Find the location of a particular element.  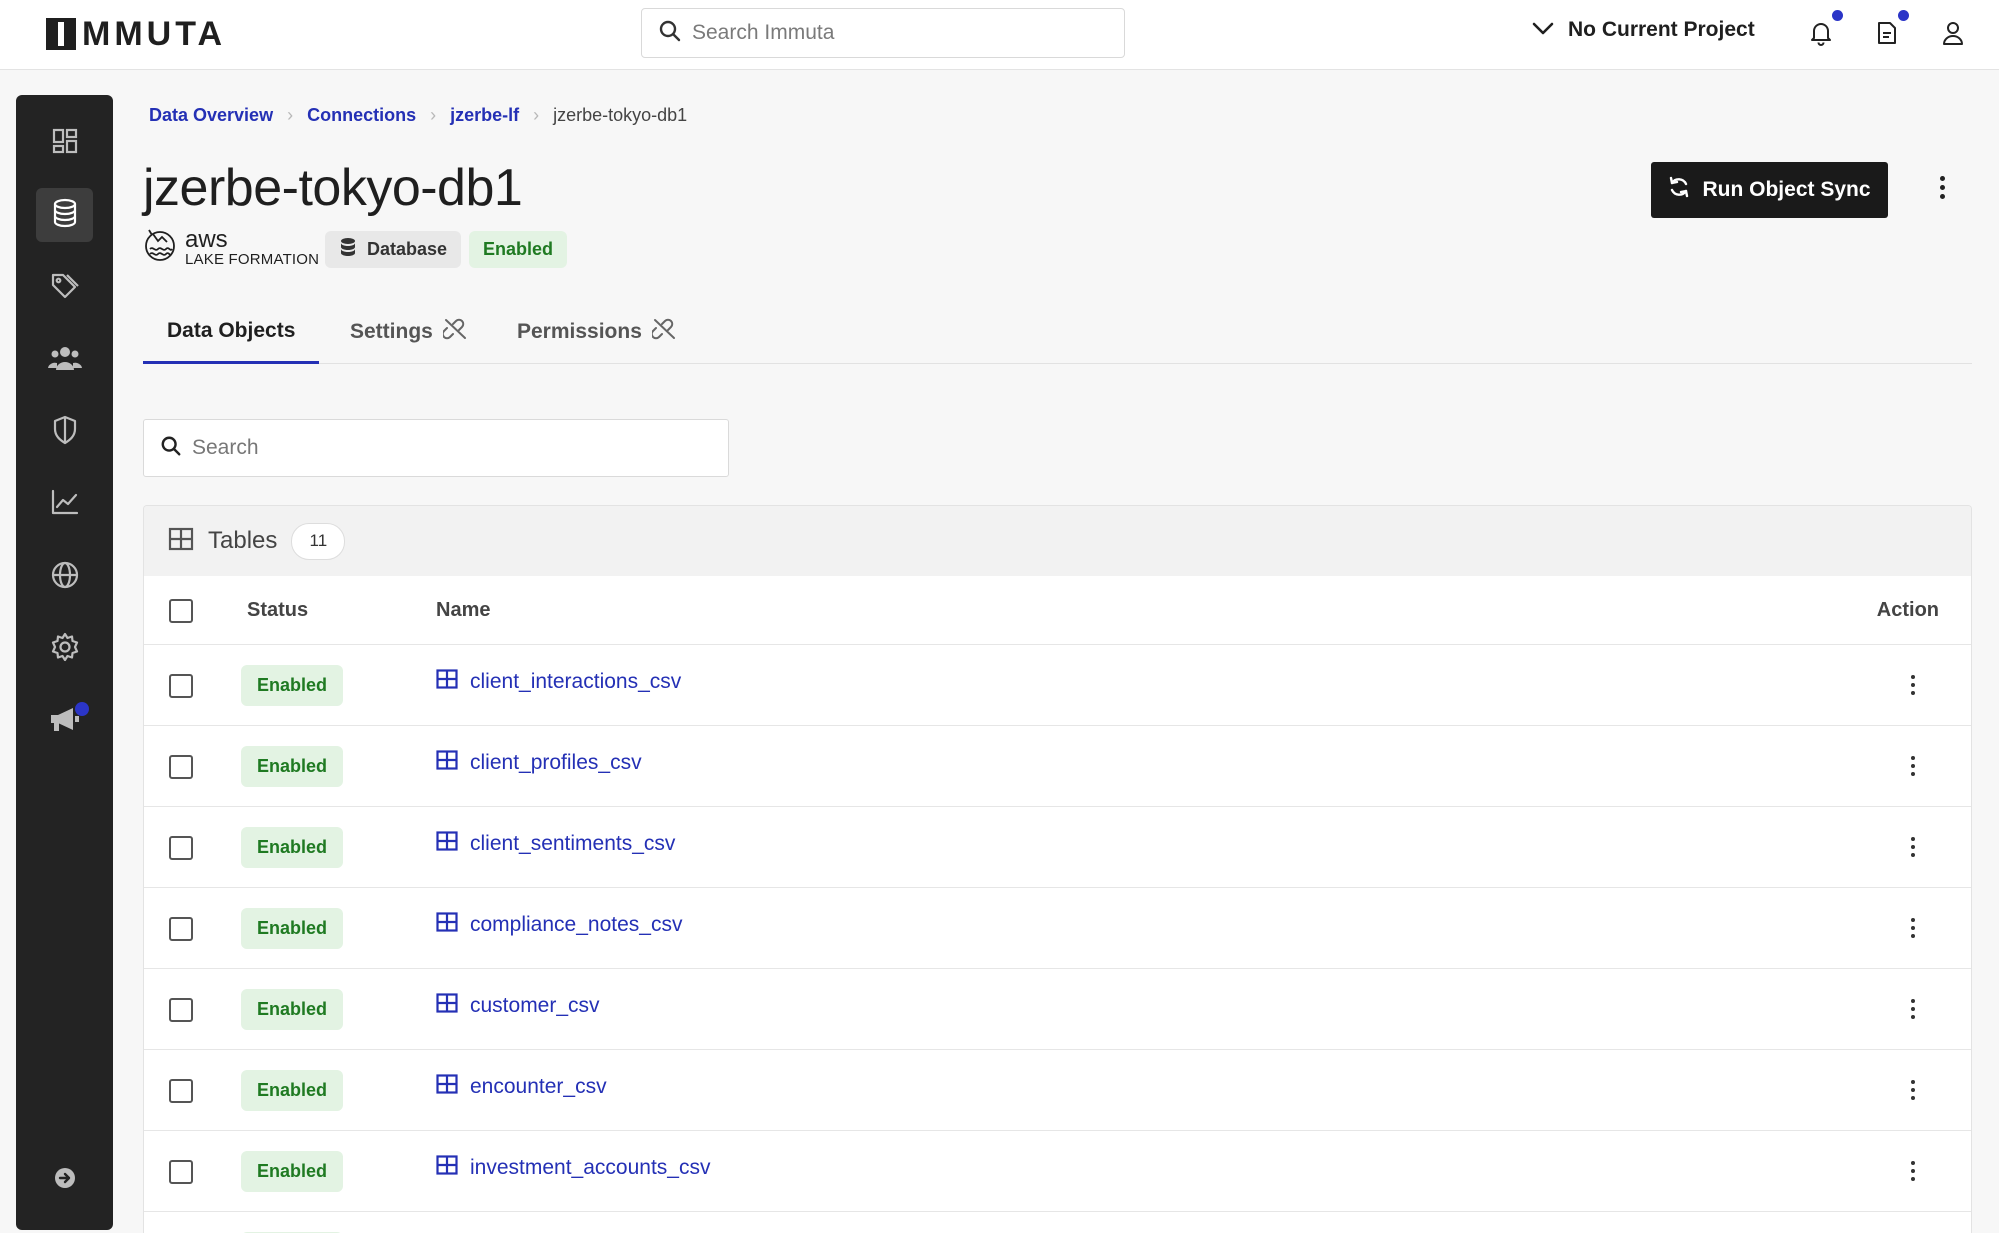

breadcrumb-data-overview: Data Overview is located at coordinates (211, 115).